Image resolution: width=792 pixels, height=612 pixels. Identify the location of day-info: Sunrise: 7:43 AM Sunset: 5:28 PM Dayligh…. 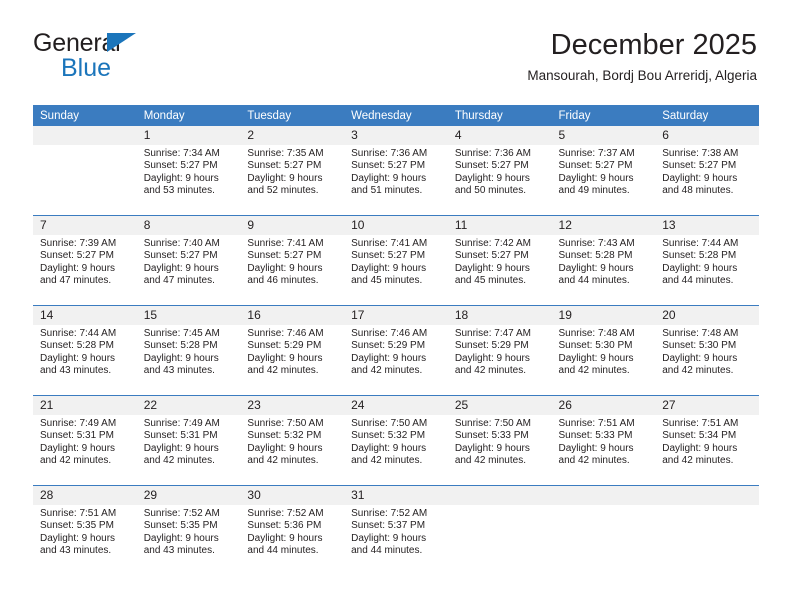
(604, 261).